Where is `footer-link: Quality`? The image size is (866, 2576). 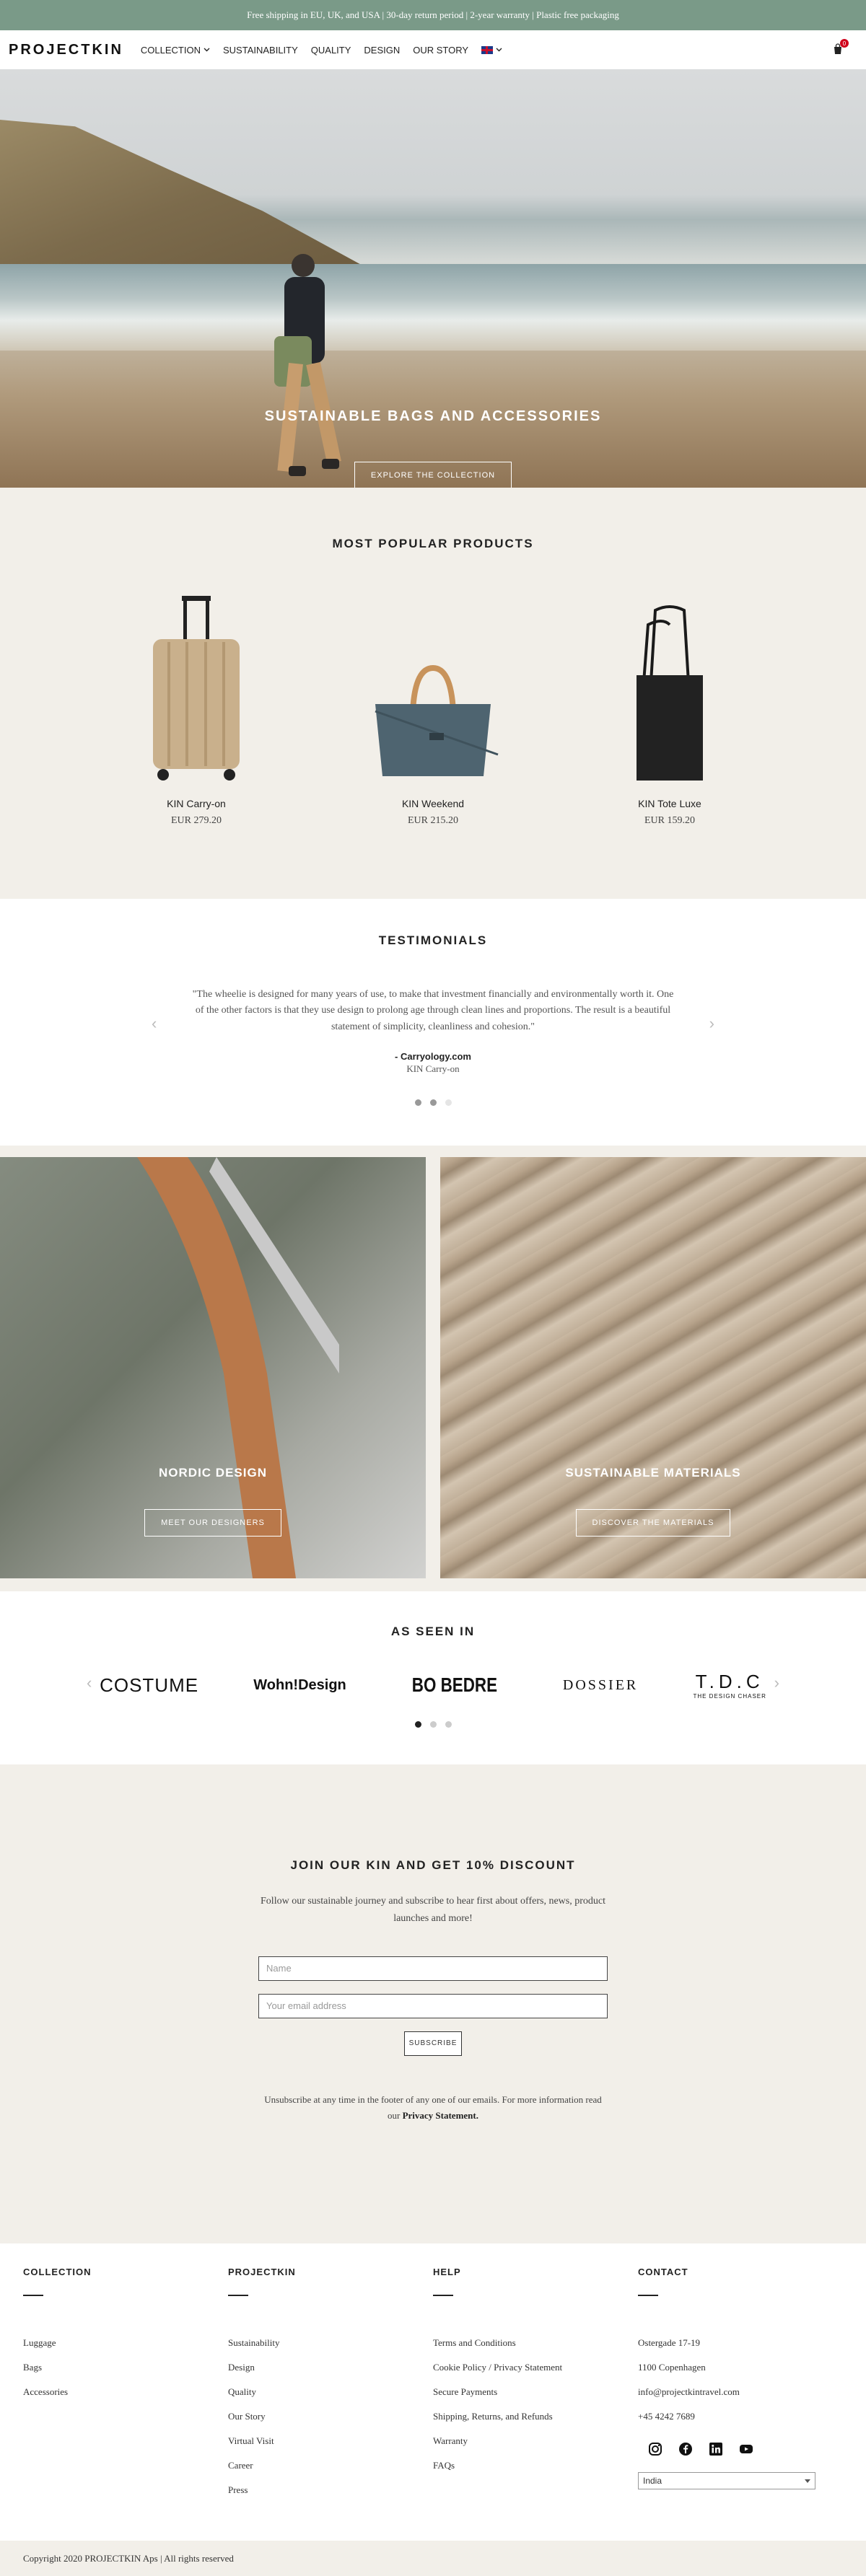 footer-link: Quality is located at coordinates (330, 2392).